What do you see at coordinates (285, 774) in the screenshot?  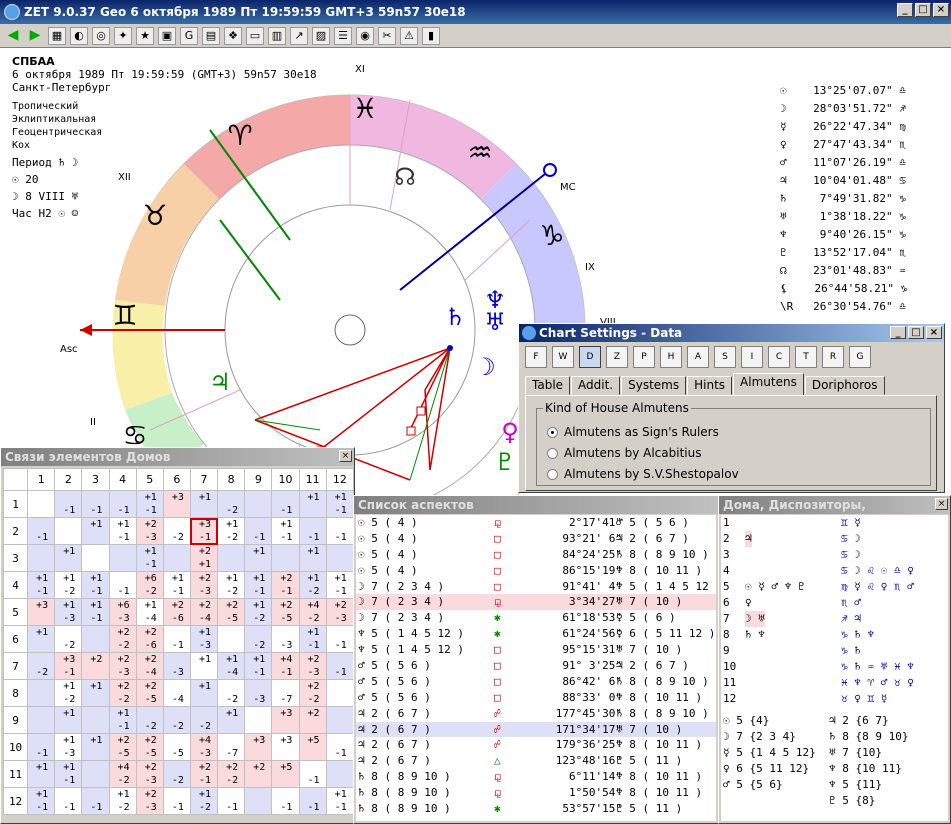 I see `link-cell: +5` at bounding box center [285, 774].